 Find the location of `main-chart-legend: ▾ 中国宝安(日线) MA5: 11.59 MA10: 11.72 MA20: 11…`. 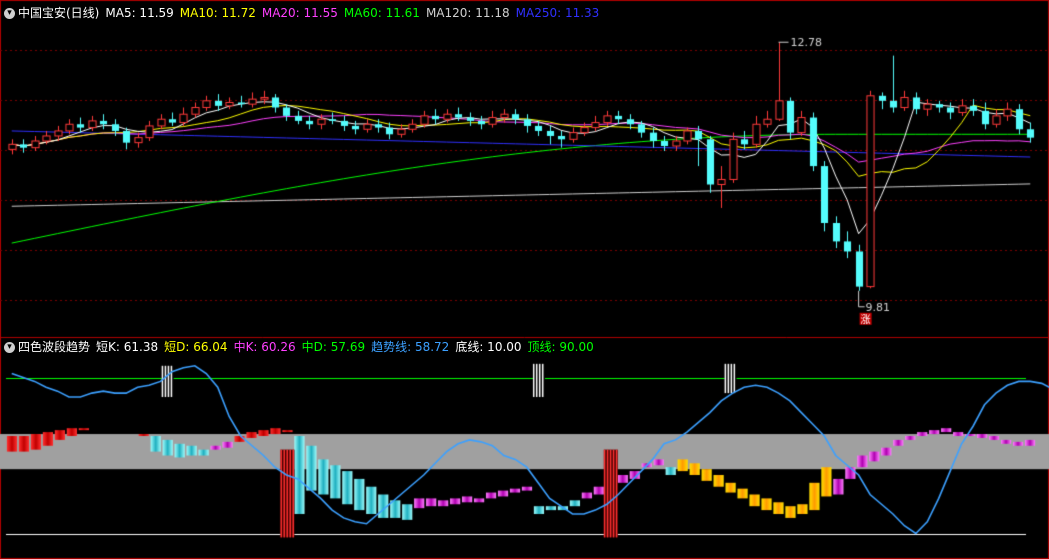

main-chart-legend: ▾ 中国宝安(日线) MA5: 11.59 MA10: 11.72 MA20: 11… is located at coordinates (304, 13).